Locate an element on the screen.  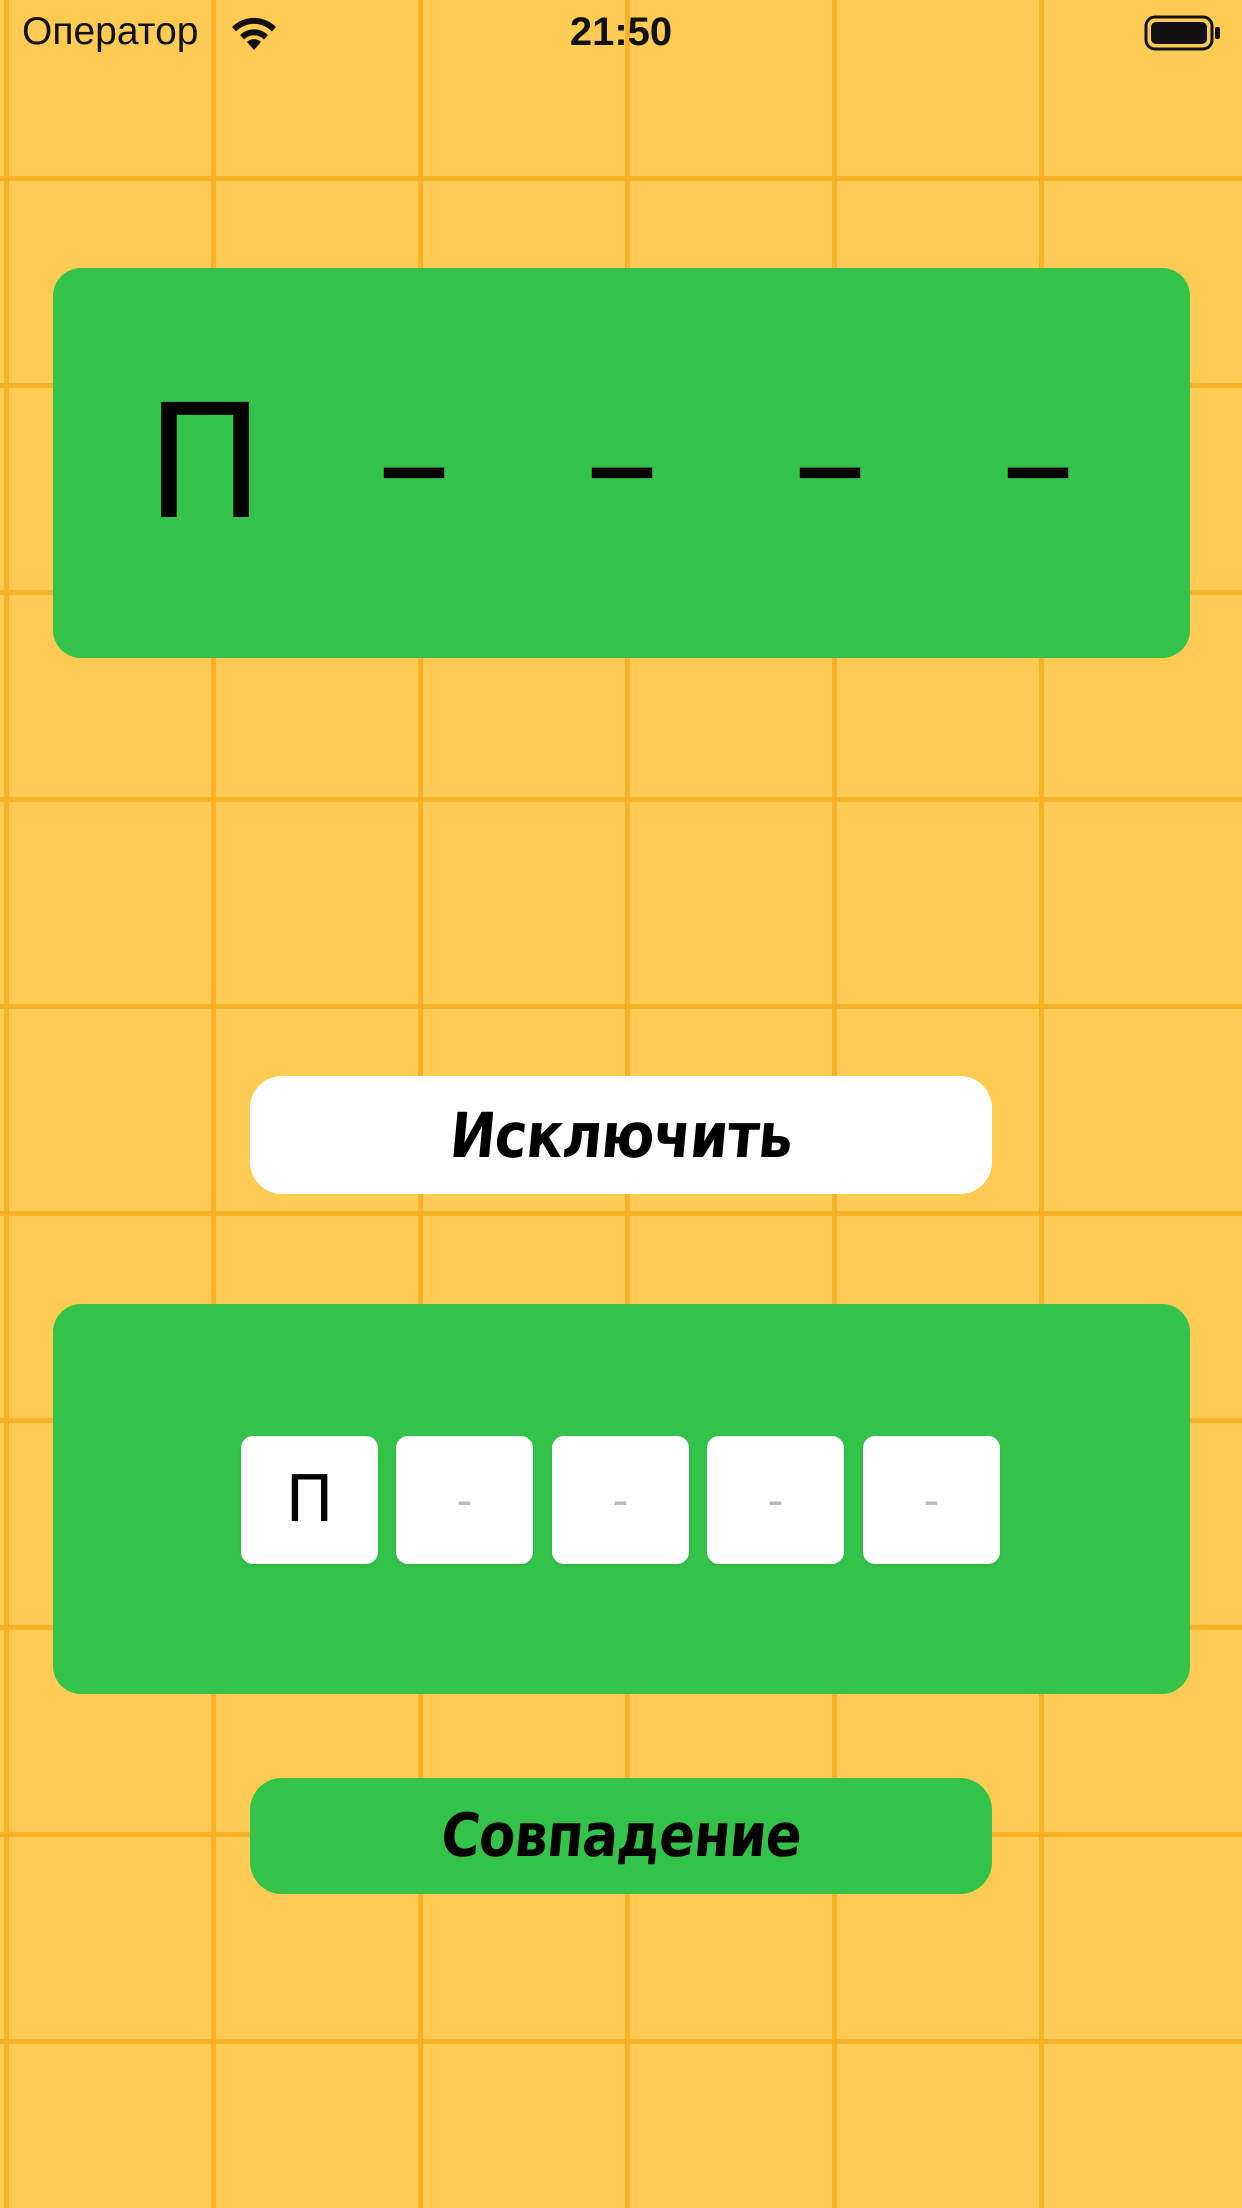
letter-box-5: - is located at coordinates (931, 1500).